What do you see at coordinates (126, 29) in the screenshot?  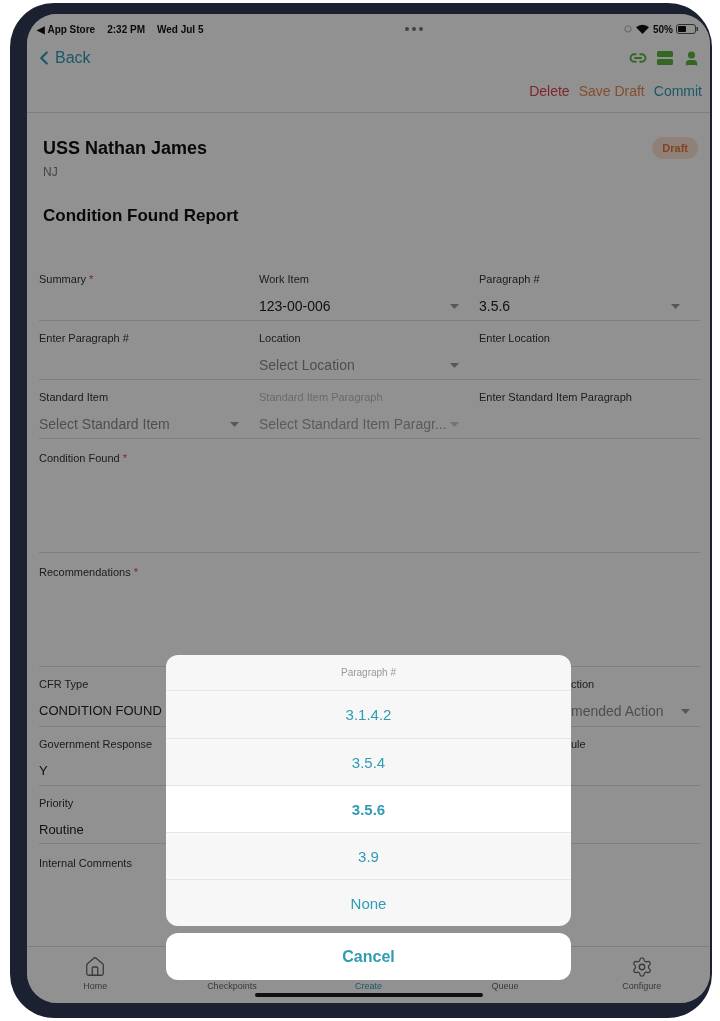 I see `status-time: 2:32 PM` at bounding box center [126, 29].